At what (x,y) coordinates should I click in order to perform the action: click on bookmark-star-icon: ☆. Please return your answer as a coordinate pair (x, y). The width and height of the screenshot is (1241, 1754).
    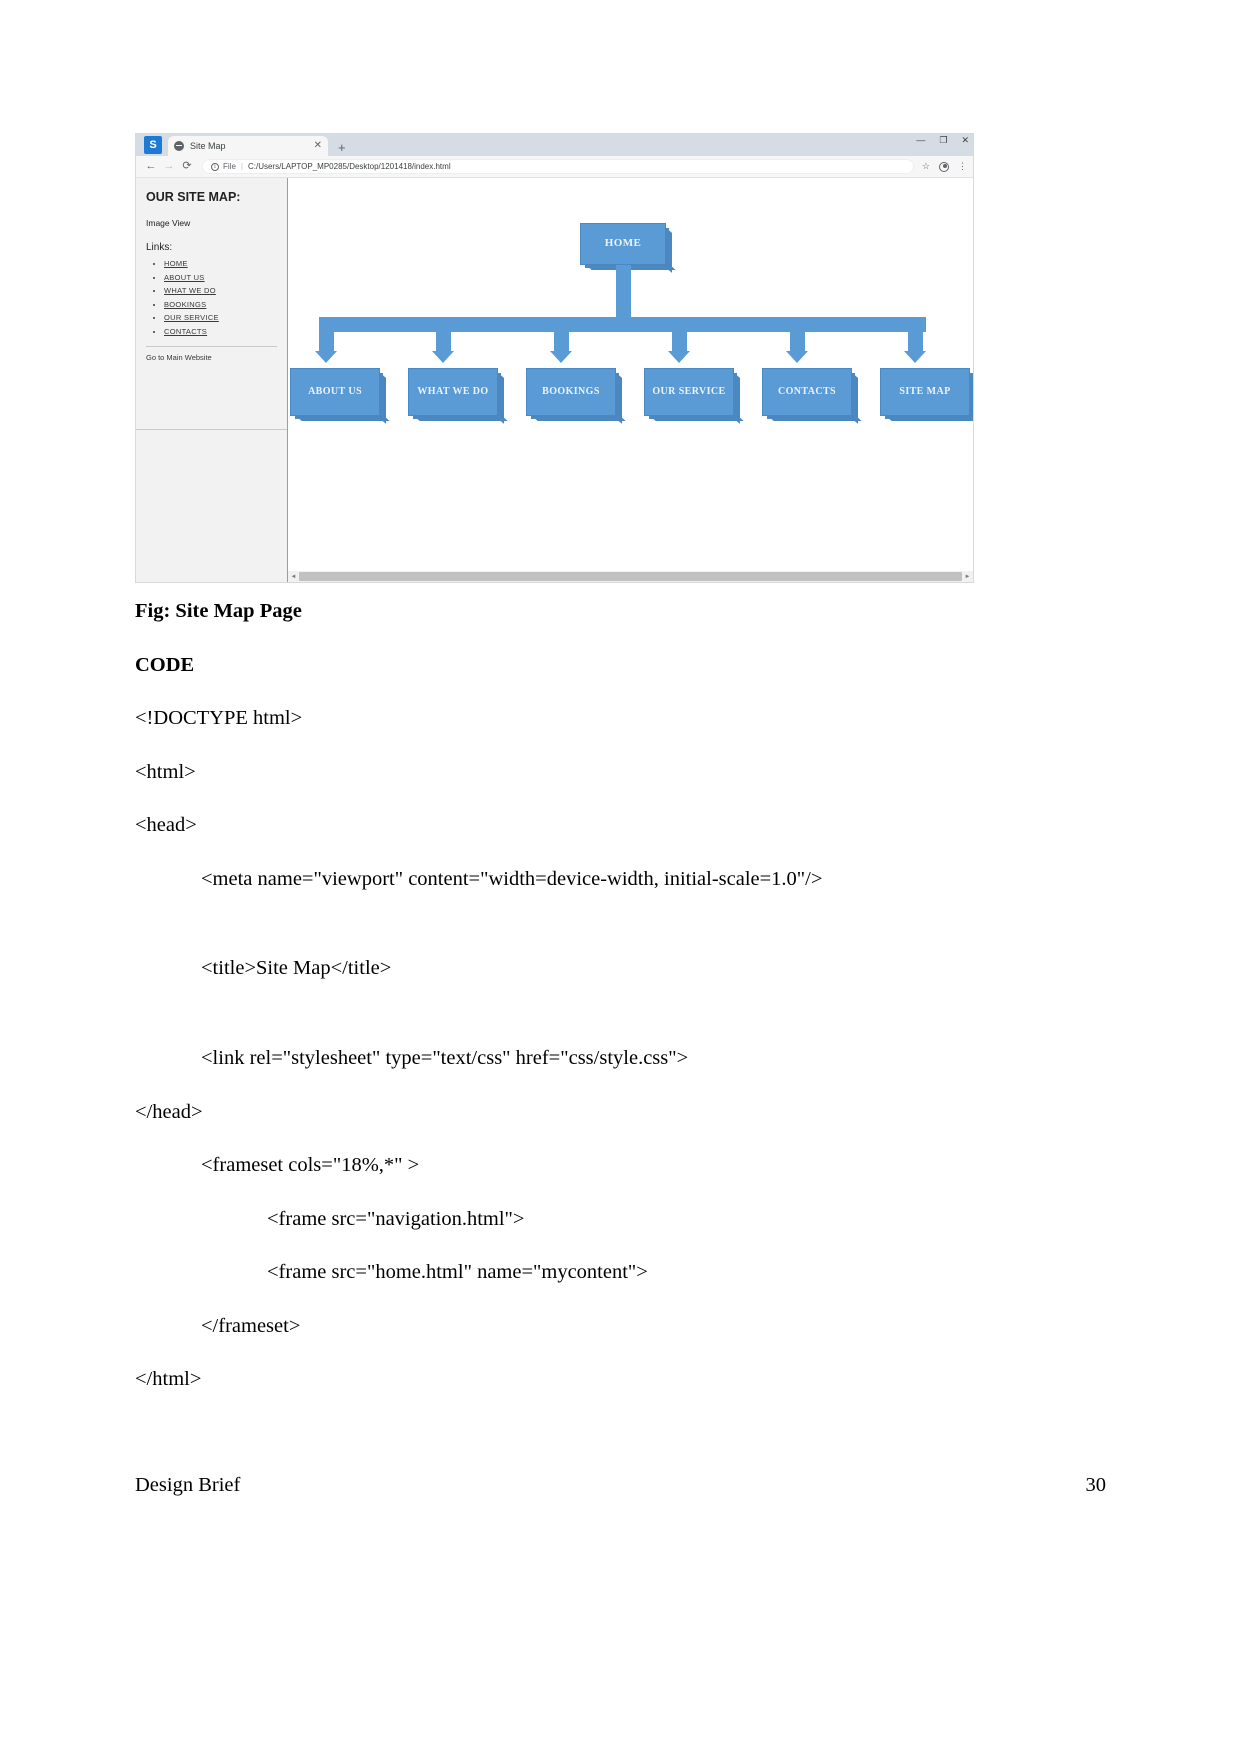
    Looking at the image, I should click on (926, 166).